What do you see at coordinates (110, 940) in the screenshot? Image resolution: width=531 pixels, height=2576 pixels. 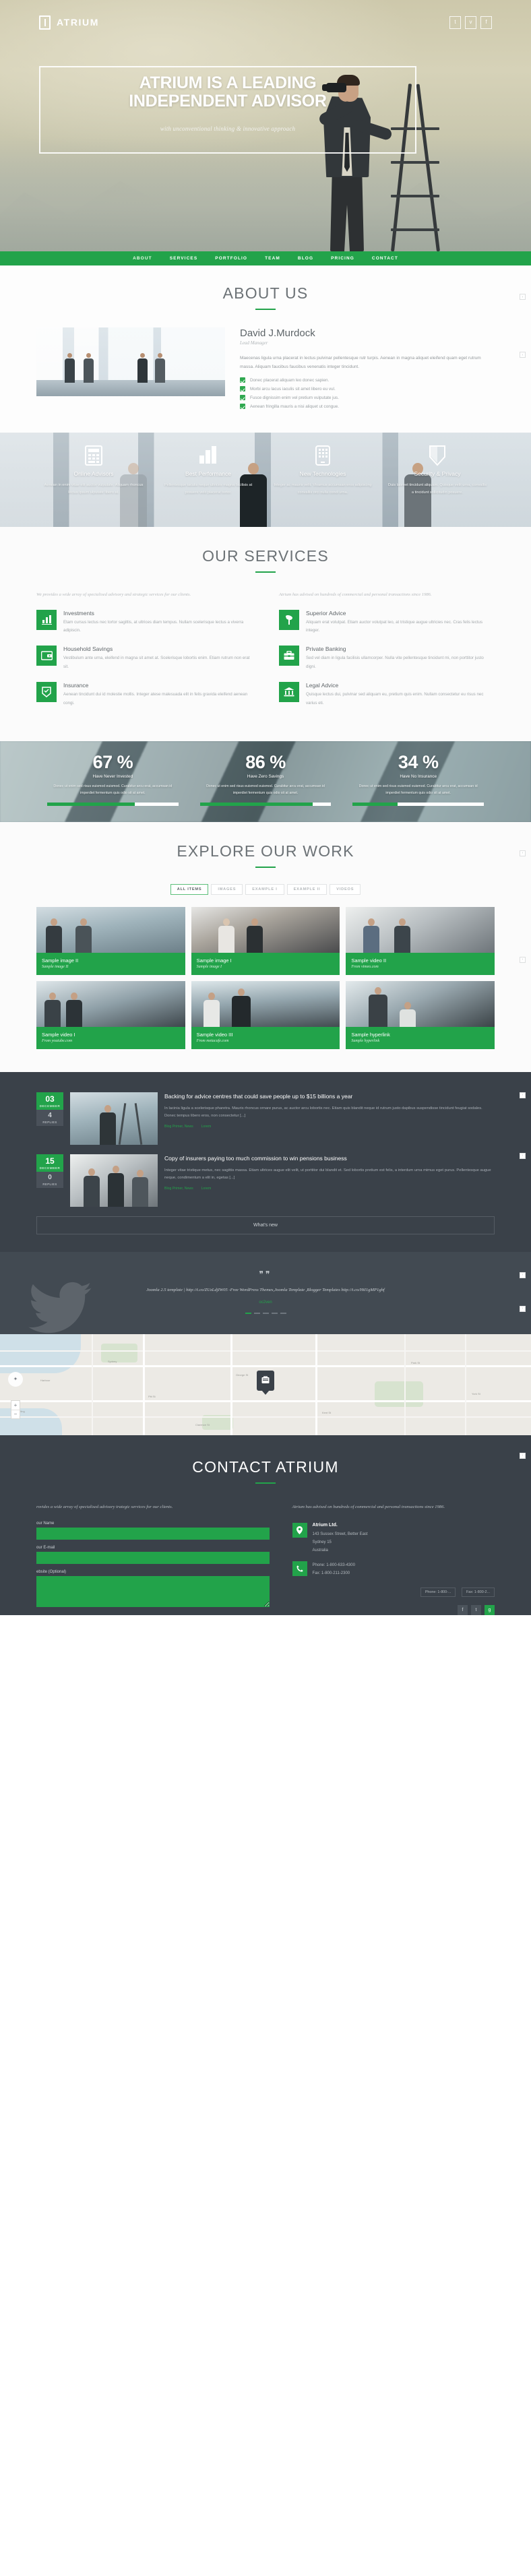 I see `portfolio-item: Sample image II Sample image II` at bounding box center [110, 940].